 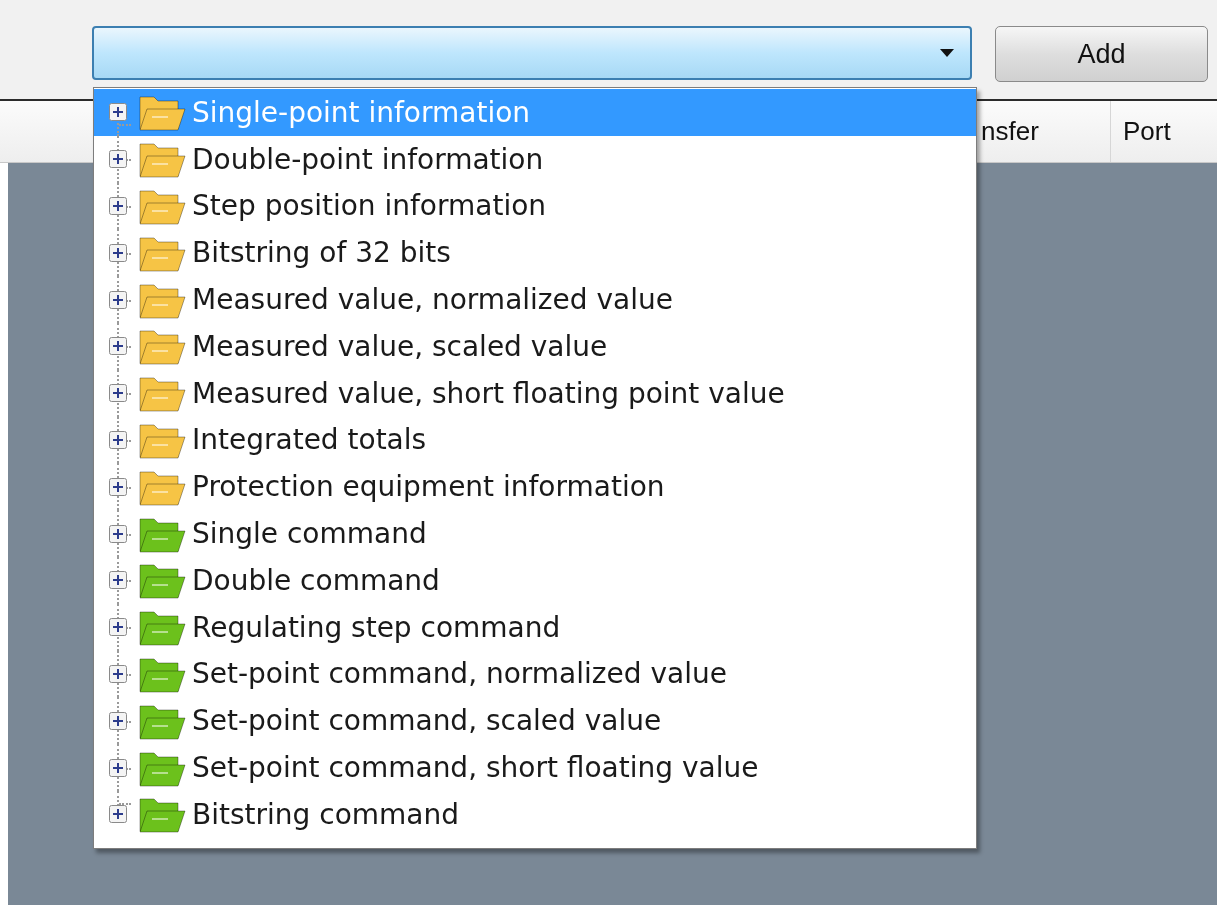 I want to click on tree-item: Step position information, so click(x=535, y=206).